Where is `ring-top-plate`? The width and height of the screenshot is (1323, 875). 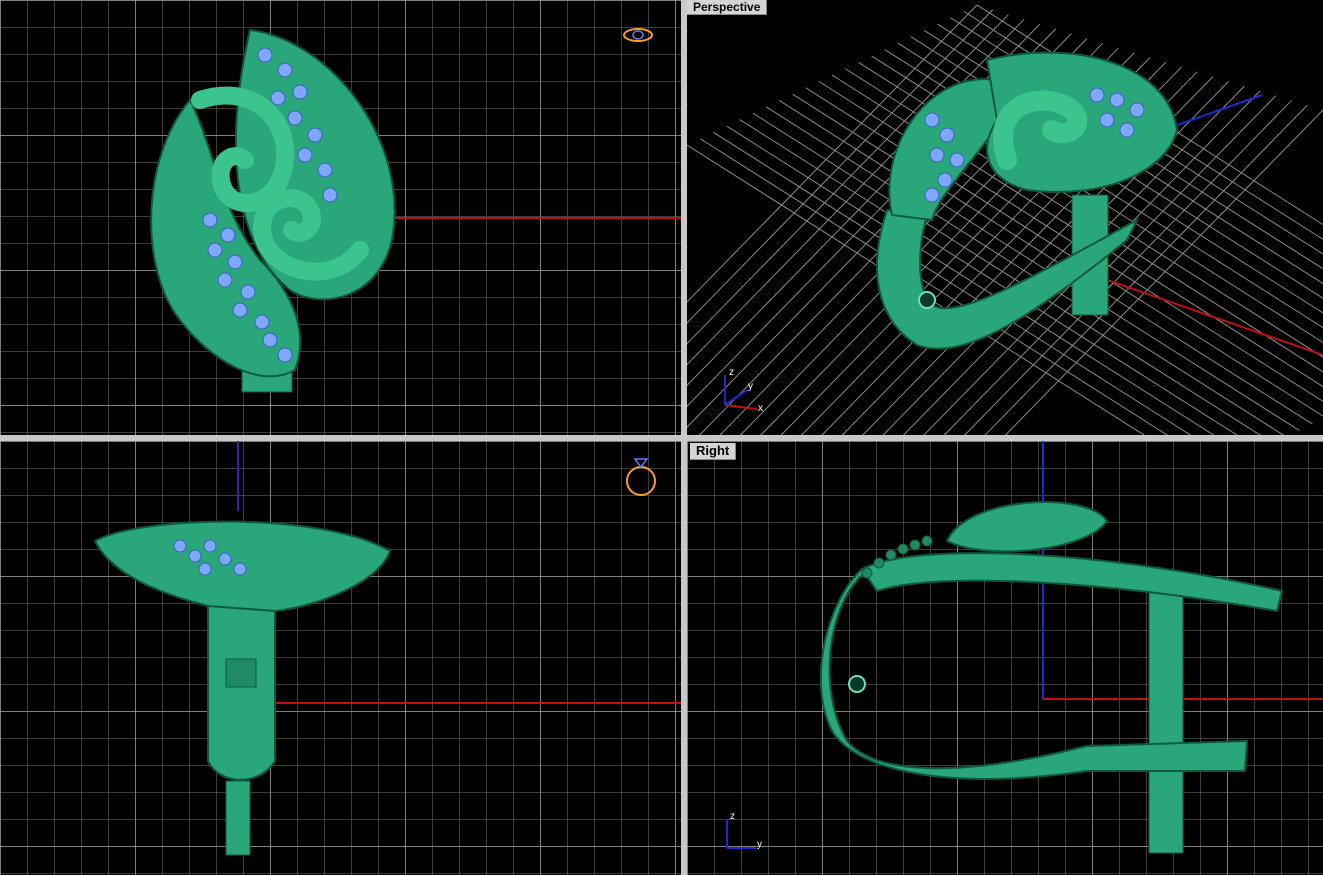
ring-top-plate is located at coordinates (1072, 582).